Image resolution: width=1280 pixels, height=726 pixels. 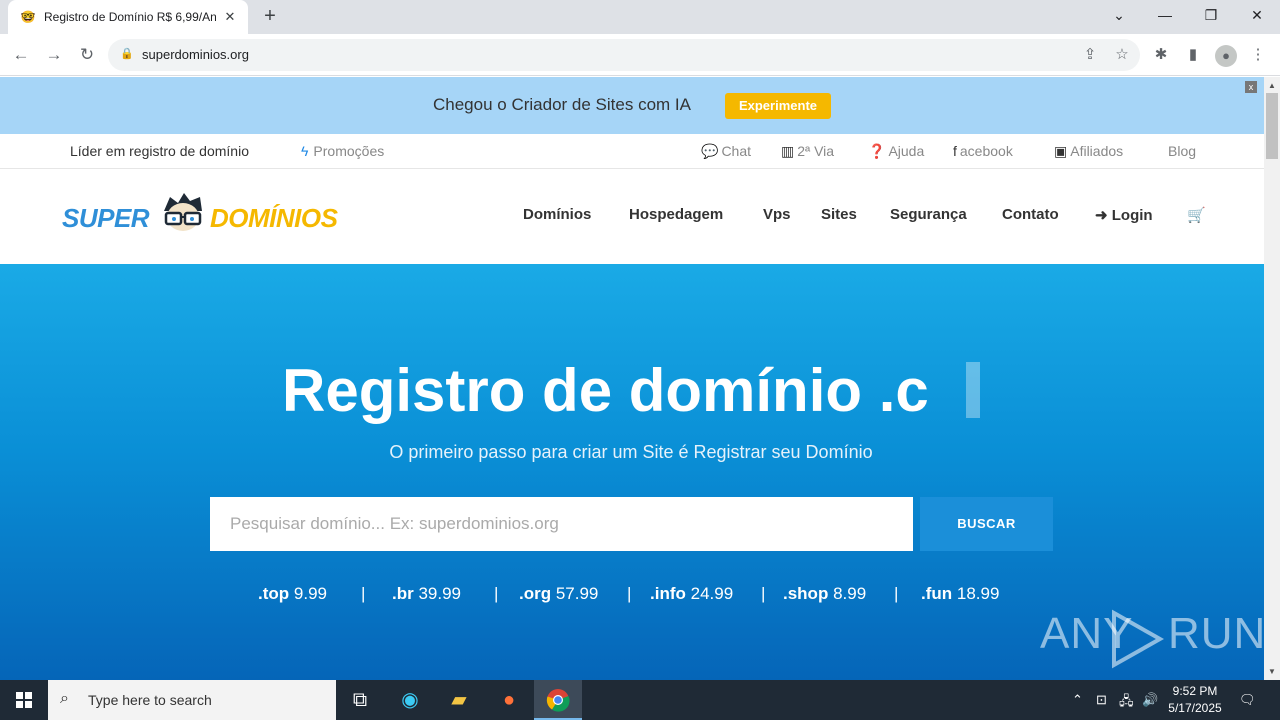 What do you see at coordinates (710, 151) in the screenshot?
I see `chat-bubble-icon: 💬` at bounding box center [710, 151].